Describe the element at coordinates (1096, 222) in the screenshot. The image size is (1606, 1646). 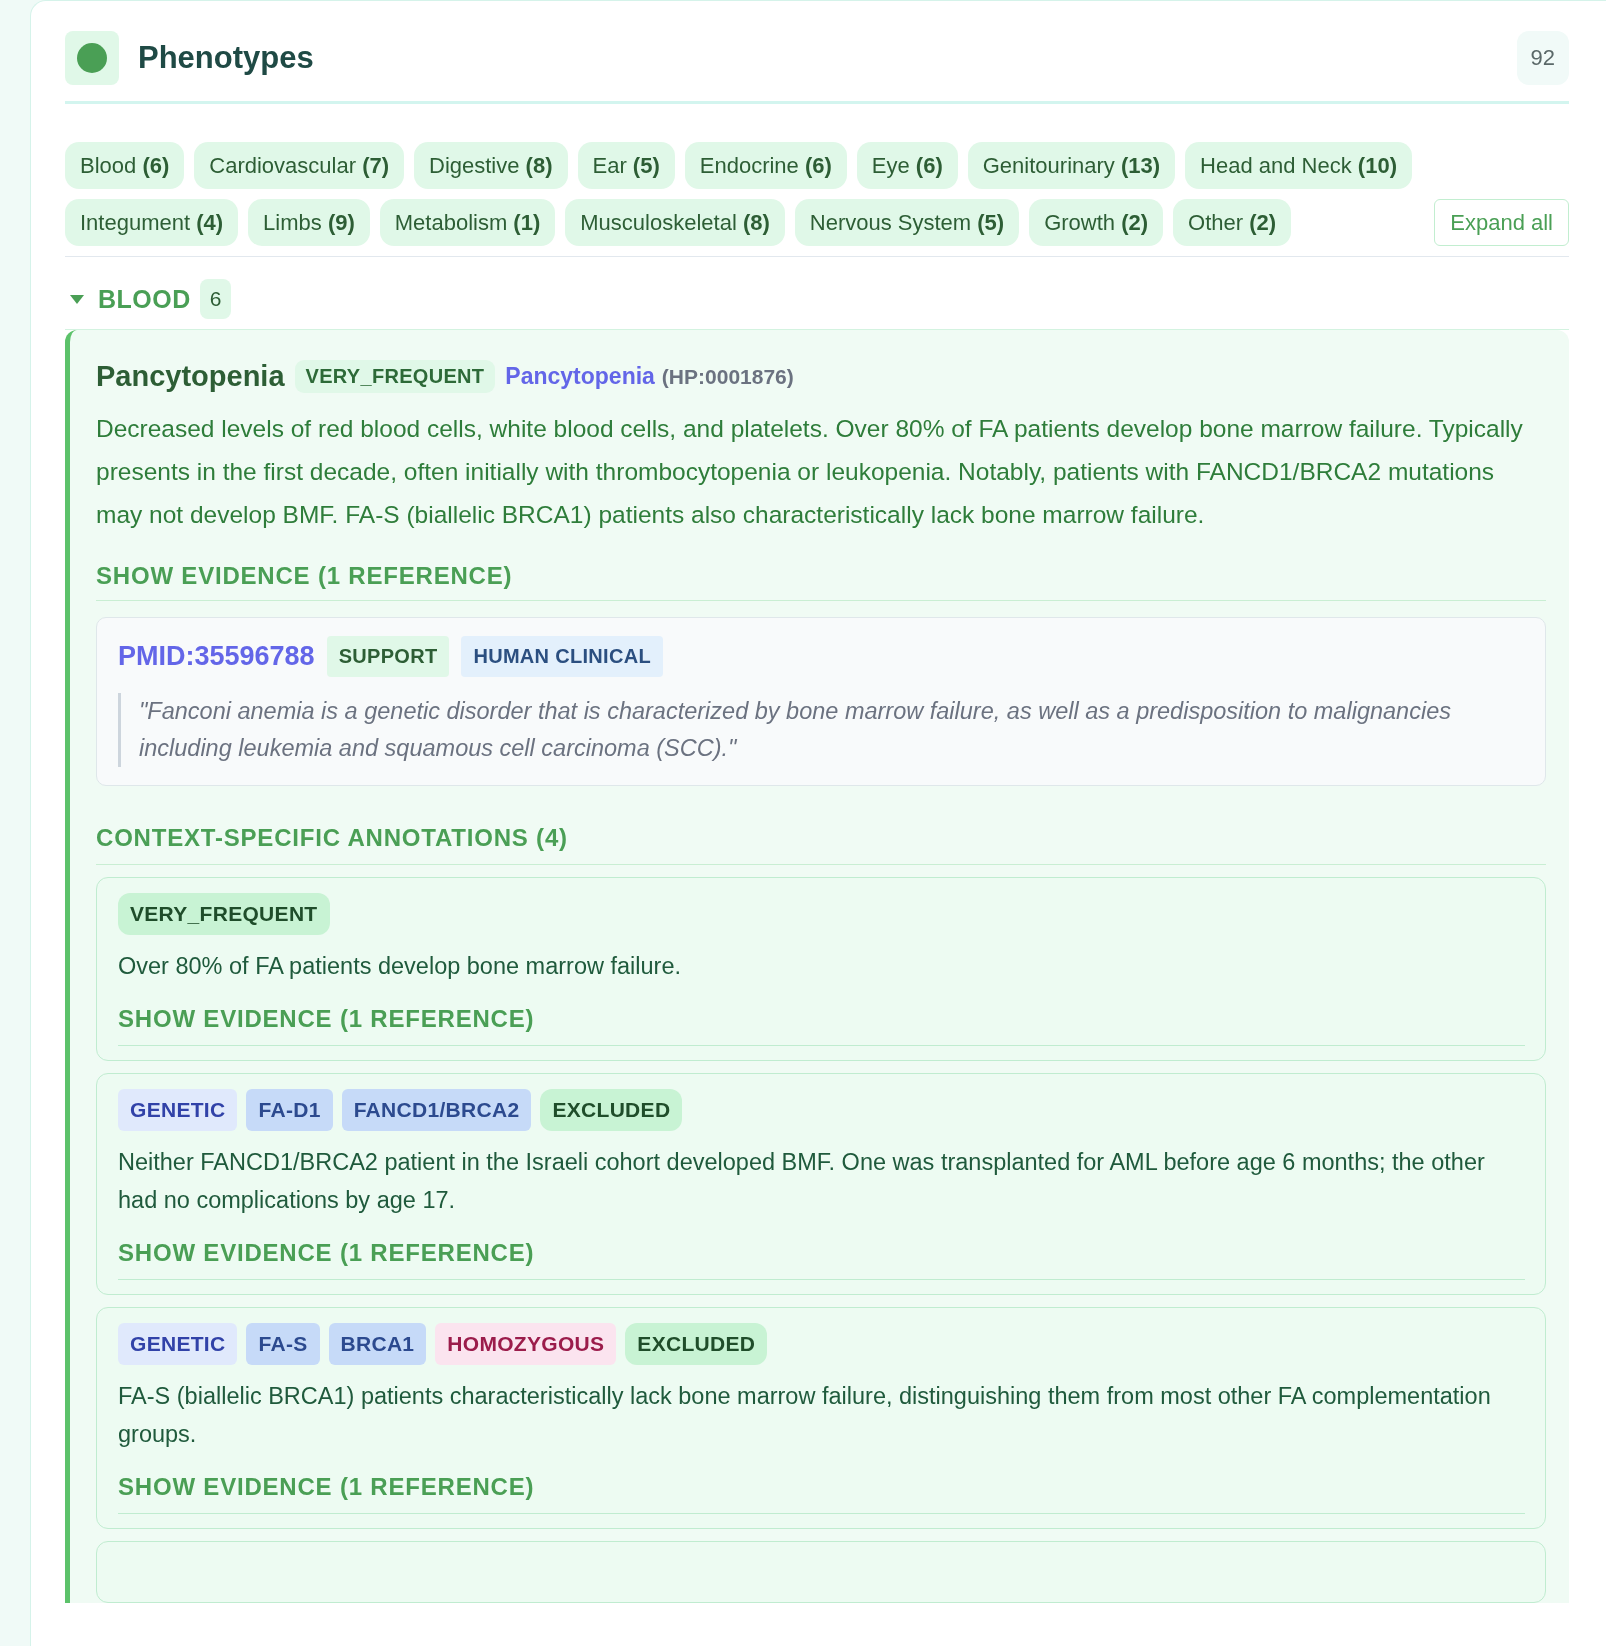
I see `category-filter-chip: Growth (2)` at that location.